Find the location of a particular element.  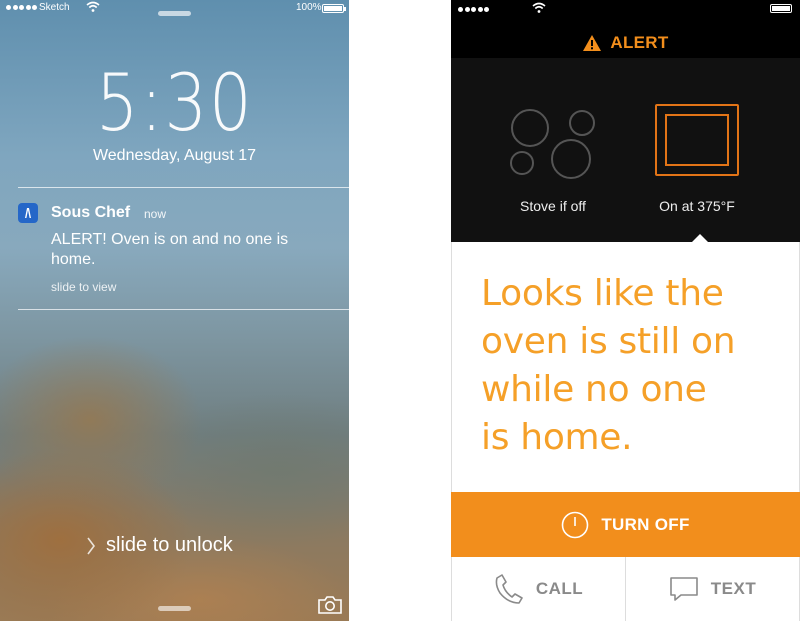

camera-icon is located at coordinates (330, 605).